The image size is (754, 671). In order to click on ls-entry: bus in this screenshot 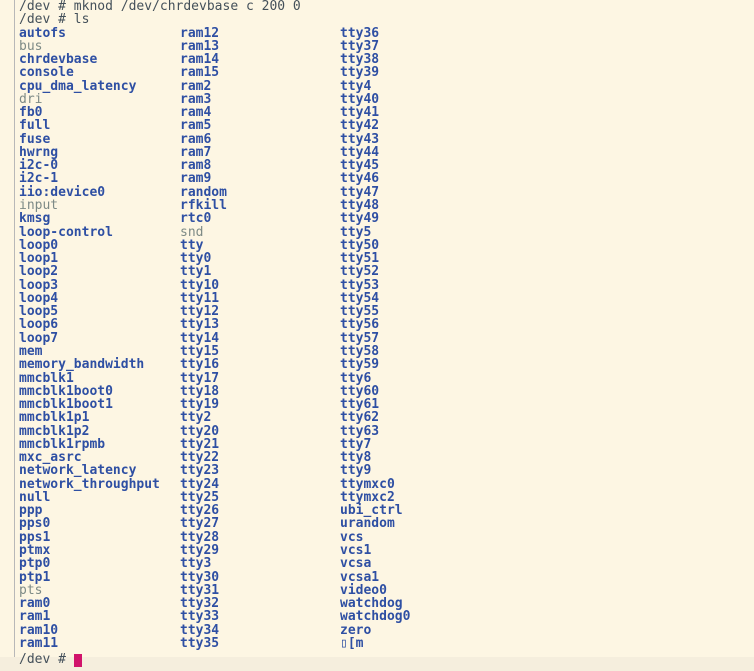, I will do `click(31, 46)`.